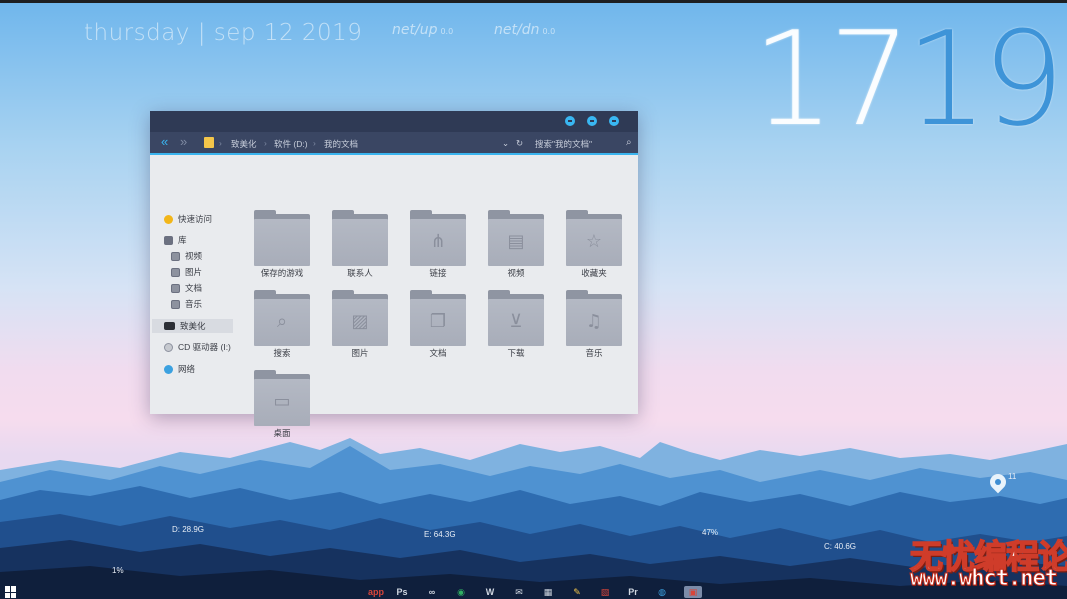 This screenshot has width=1067, height=599. I want to click on library-icon, so click(168, 240).